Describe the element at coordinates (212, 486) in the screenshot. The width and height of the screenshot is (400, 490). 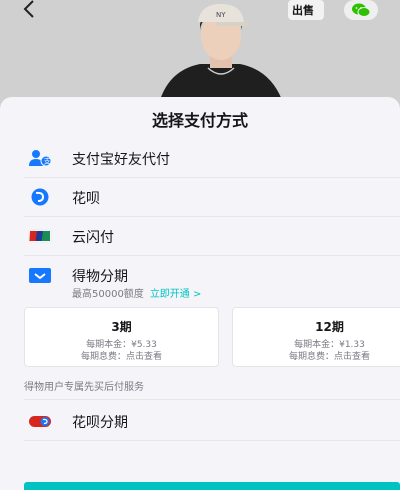
I see `confirm-pay-button` at that location.